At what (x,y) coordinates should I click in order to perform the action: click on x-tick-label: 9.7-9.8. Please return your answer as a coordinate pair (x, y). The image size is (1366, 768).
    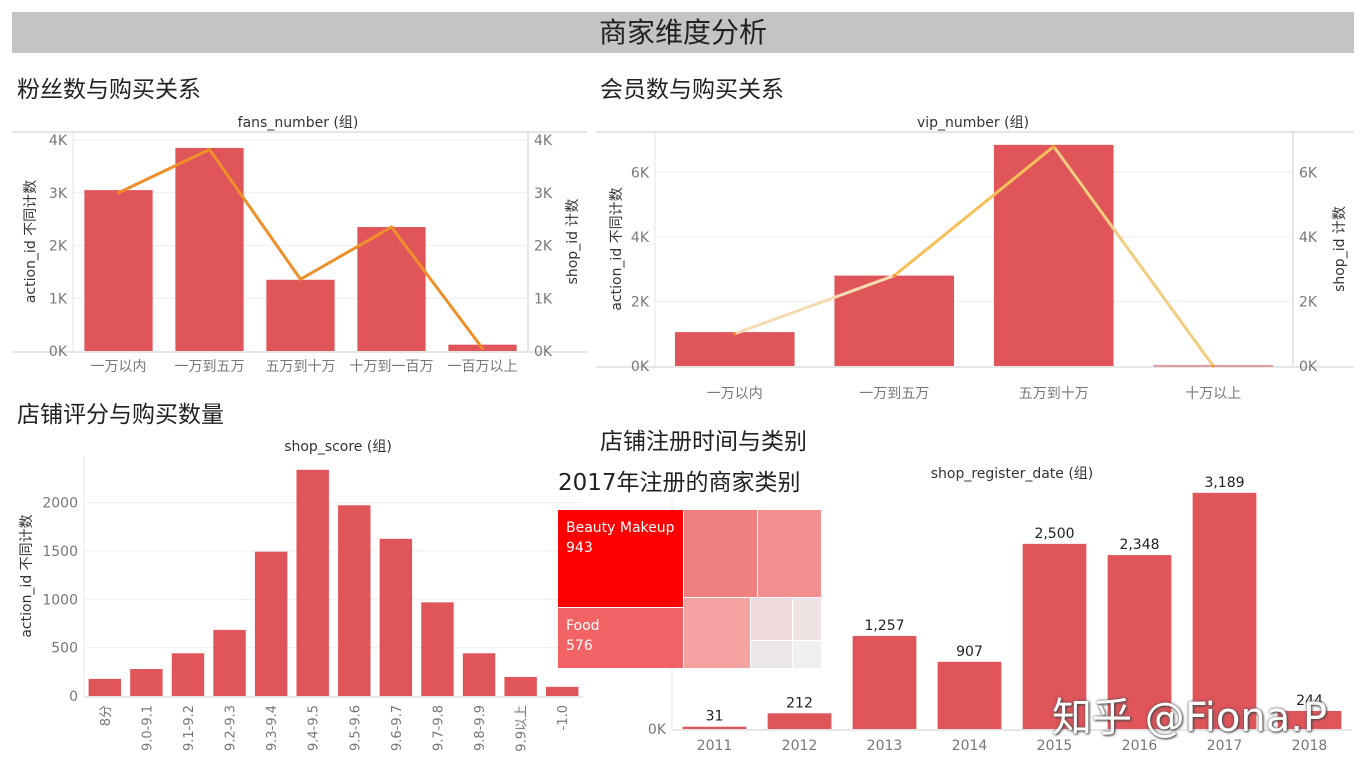
    Looking at the image, I should click on (438, 728).